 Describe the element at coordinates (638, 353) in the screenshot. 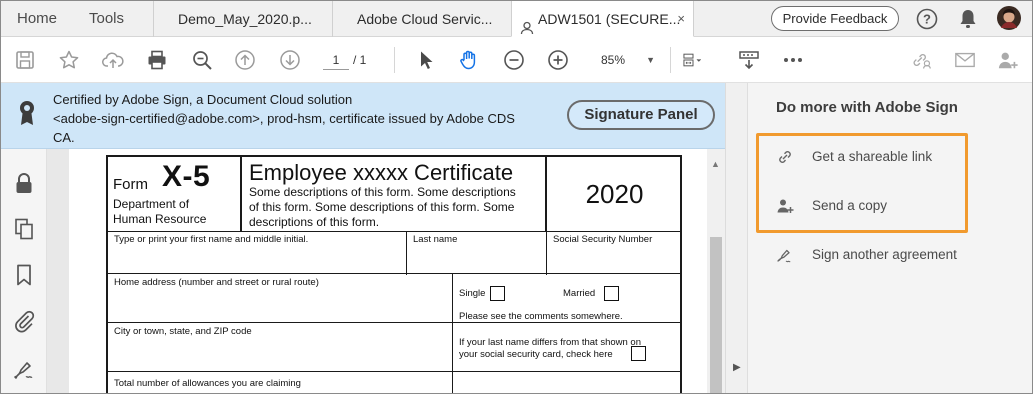

I see `name-differs-checkbox` at that location.